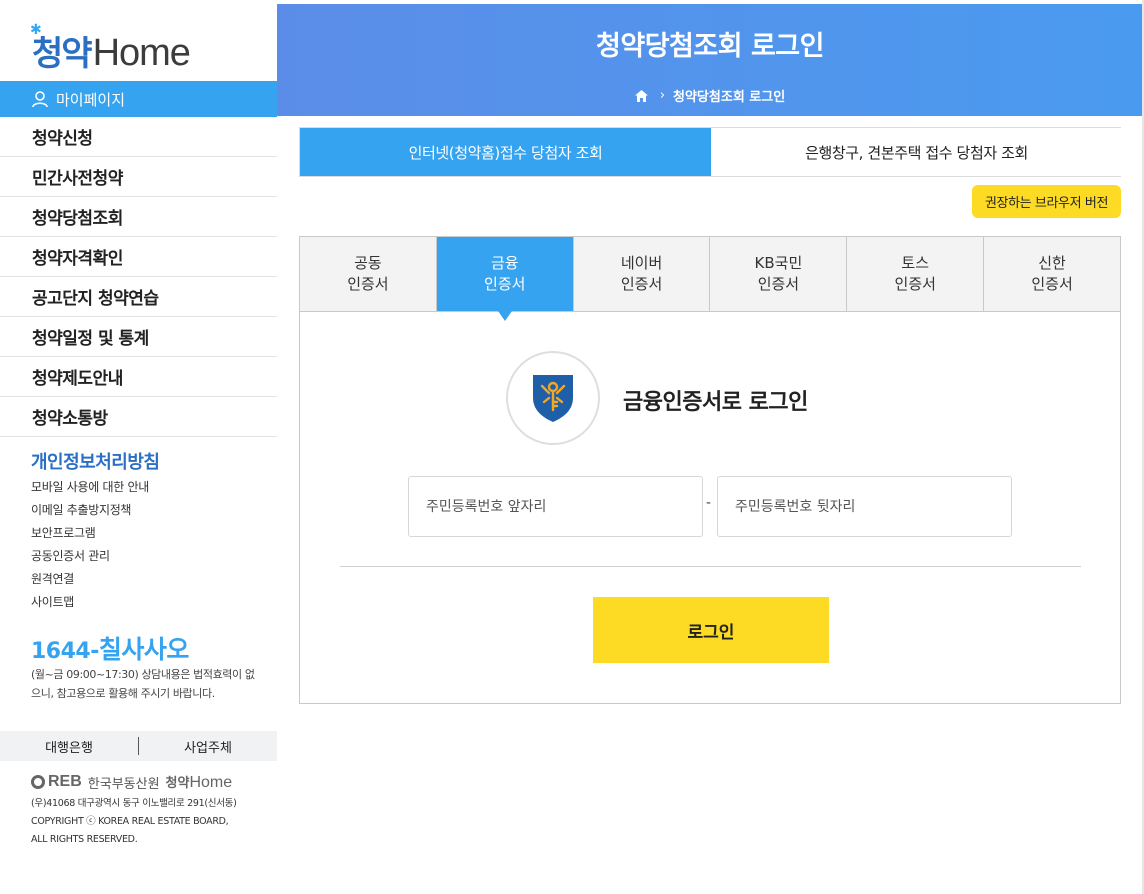 The width and height of the screenshot is (1144, 894). I want to click on tab-naver-cert: 네이버 인증서, so click(642, 274).